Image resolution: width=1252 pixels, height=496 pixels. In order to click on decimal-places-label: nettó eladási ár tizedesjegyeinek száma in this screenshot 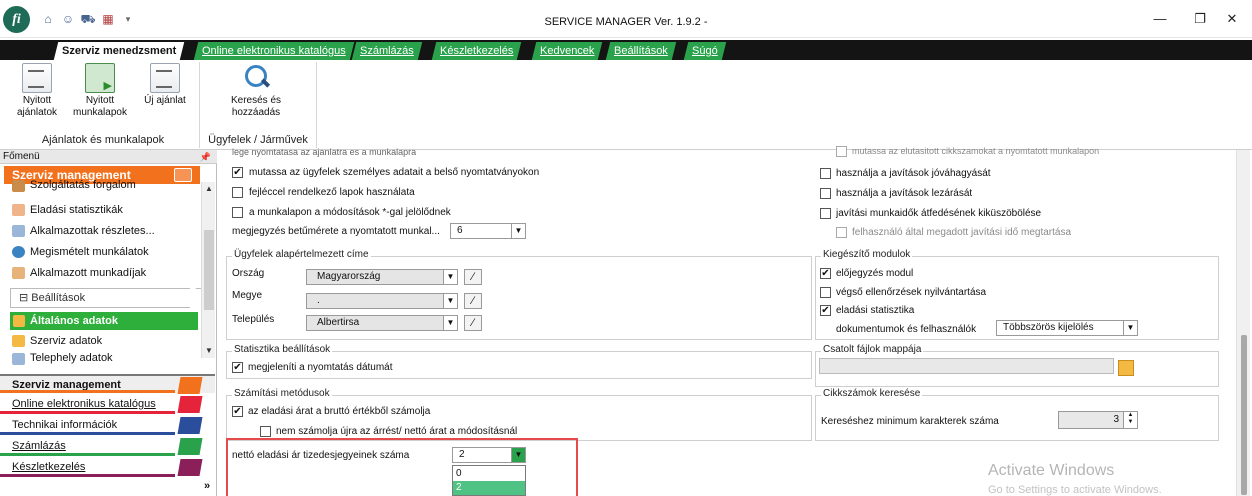, I will do `click(321, 455)`.